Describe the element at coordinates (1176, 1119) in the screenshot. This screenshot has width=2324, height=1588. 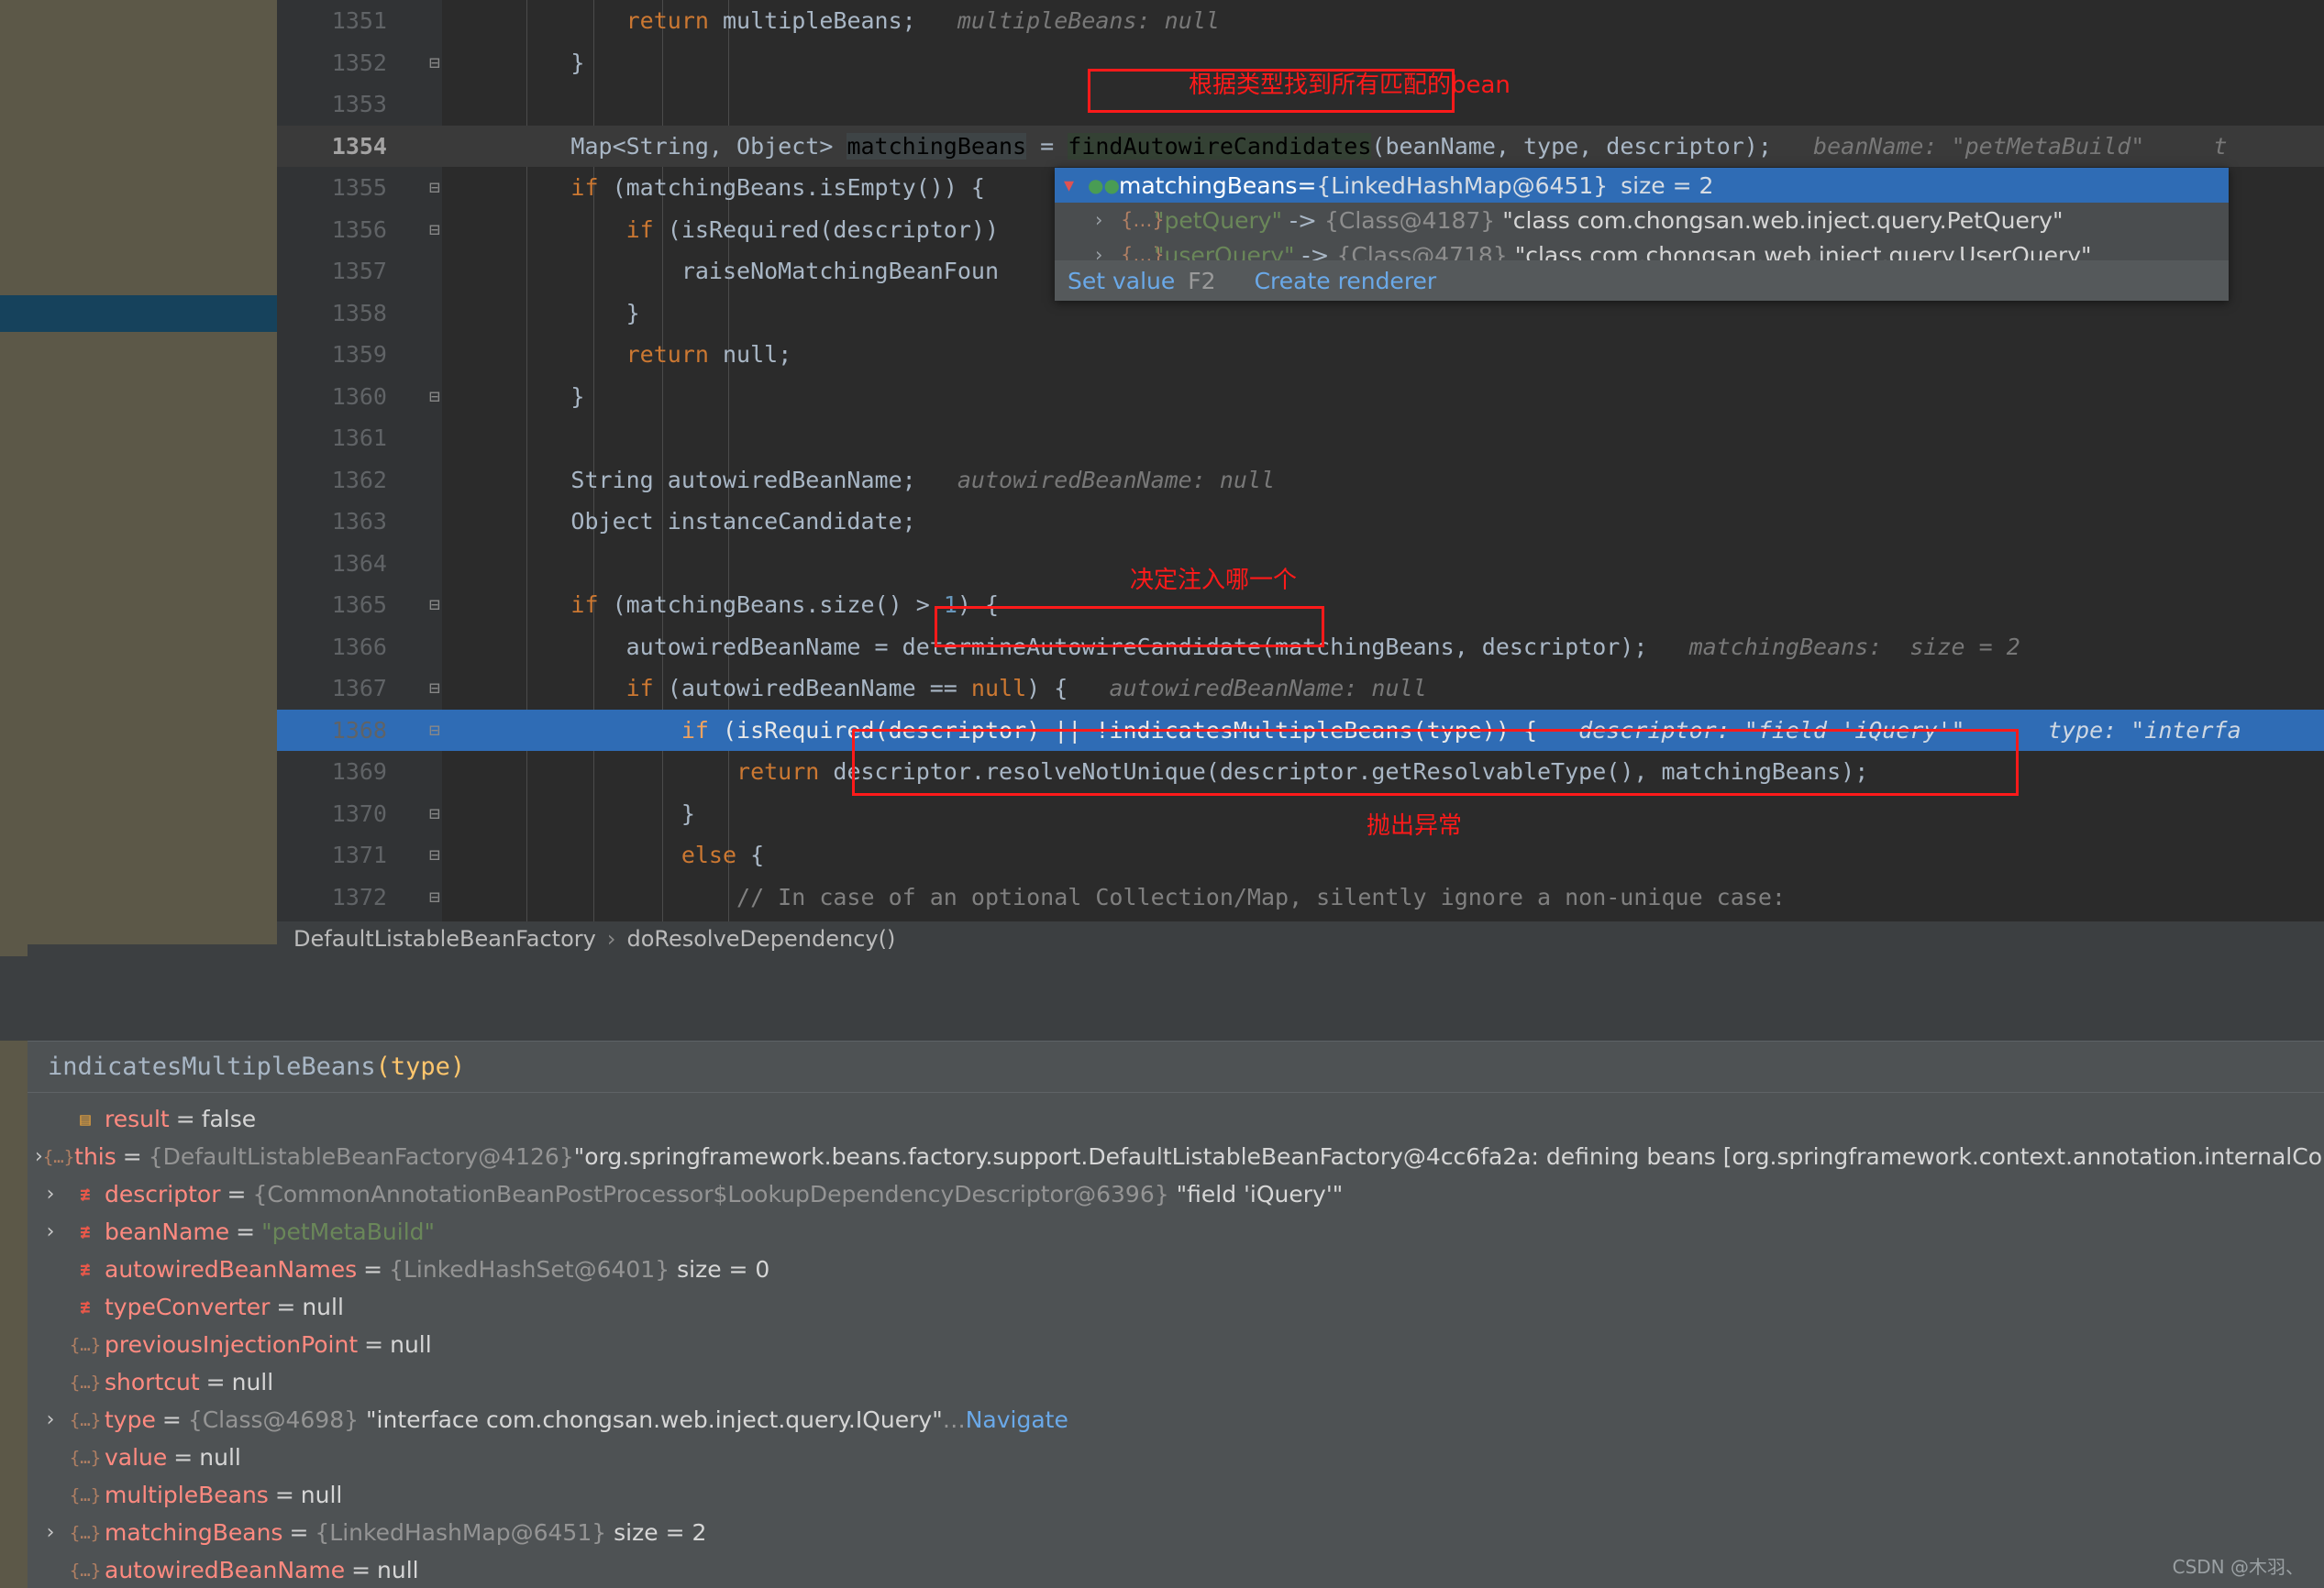
I see `variable-row: ▤ result = false` at that location.